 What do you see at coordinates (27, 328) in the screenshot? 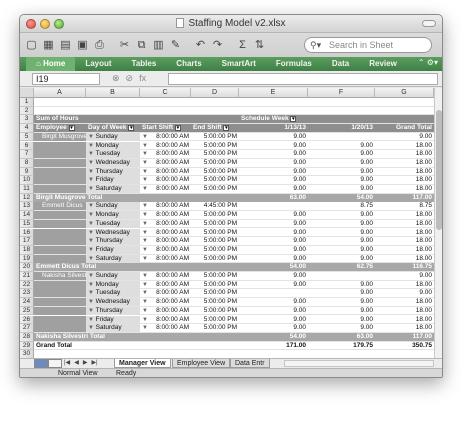
I see `row-header: 27` at bounding box center [27, 328].